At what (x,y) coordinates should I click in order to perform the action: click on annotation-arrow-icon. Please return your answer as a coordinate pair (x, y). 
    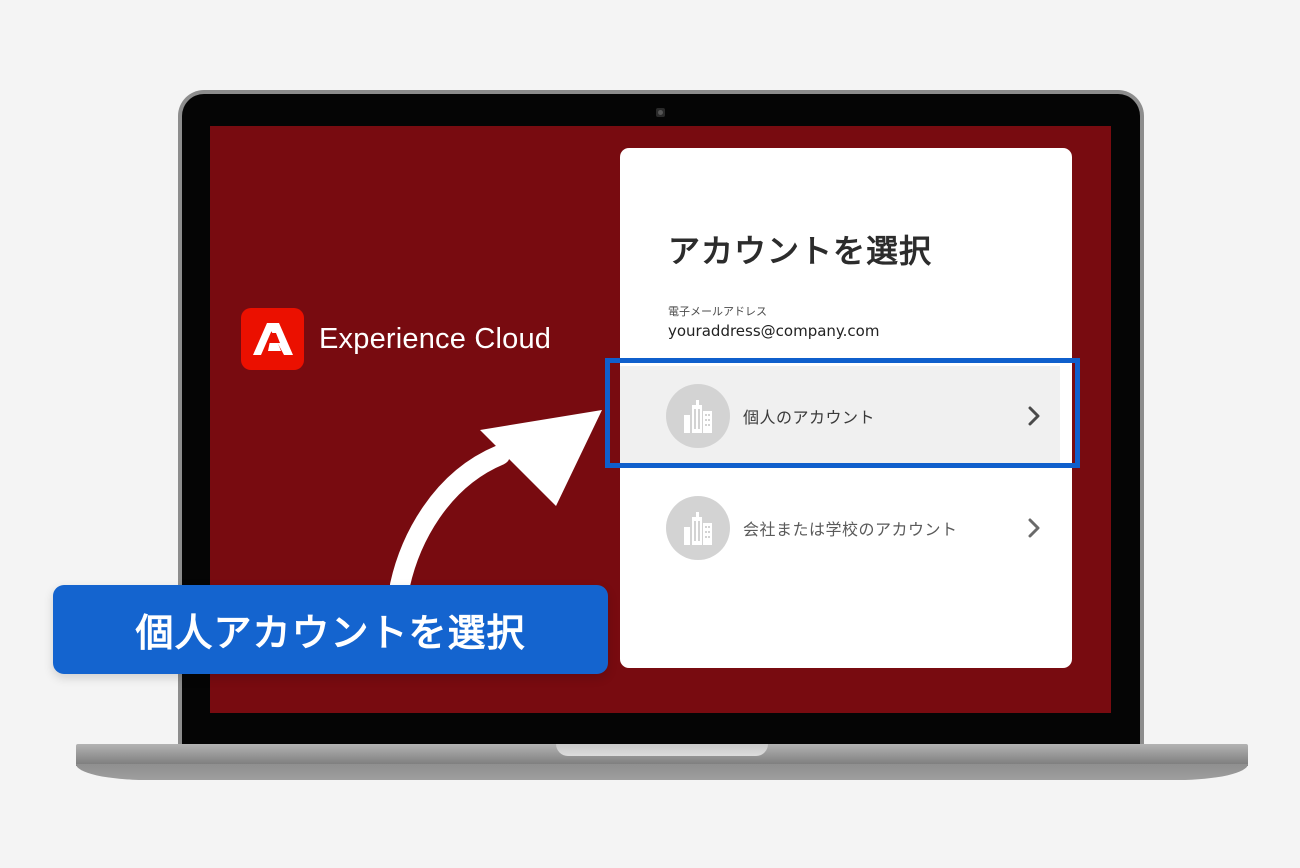
    Looking at the image, I should click on (496, 502).